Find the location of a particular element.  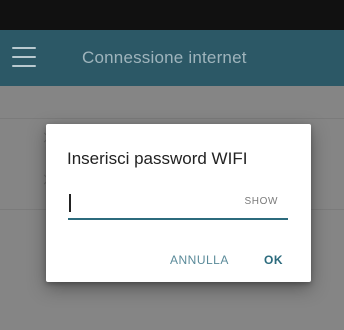

password-field: SHOW is located at coordinates (178, 206).